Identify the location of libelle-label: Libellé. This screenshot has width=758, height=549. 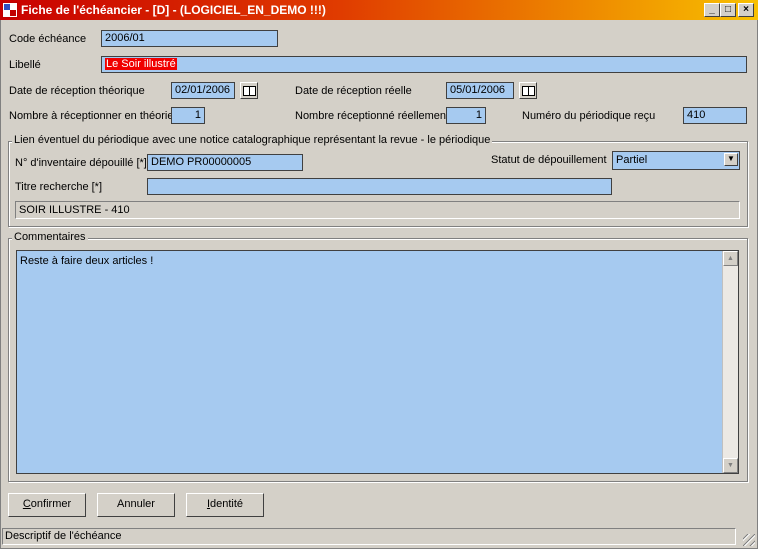
(25, 65).